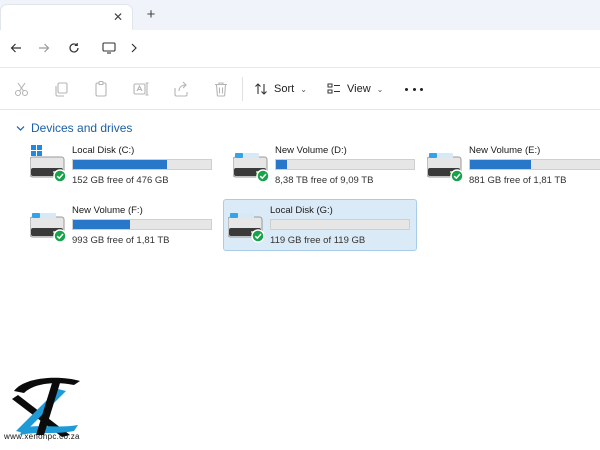  I want to click on section-header-devices: Devices and drives, so click(74, 128).